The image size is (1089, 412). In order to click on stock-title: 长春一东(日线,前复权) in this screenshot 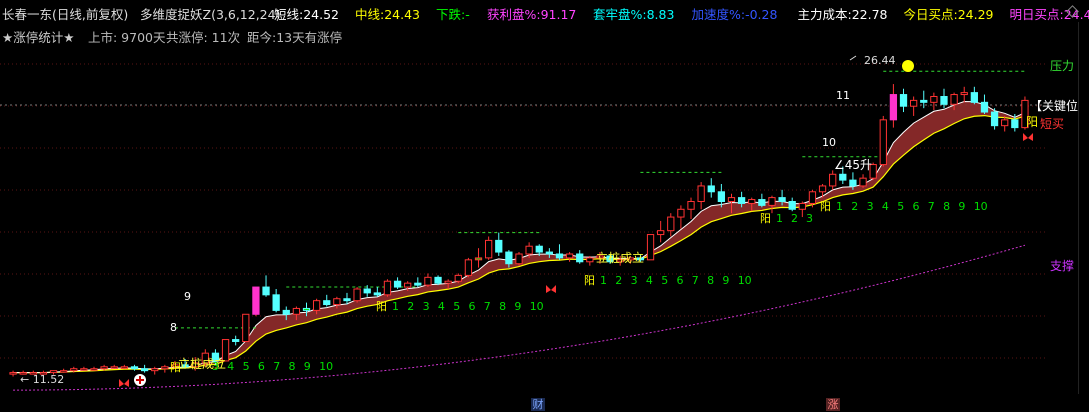, I will do `click(65, 13)`.